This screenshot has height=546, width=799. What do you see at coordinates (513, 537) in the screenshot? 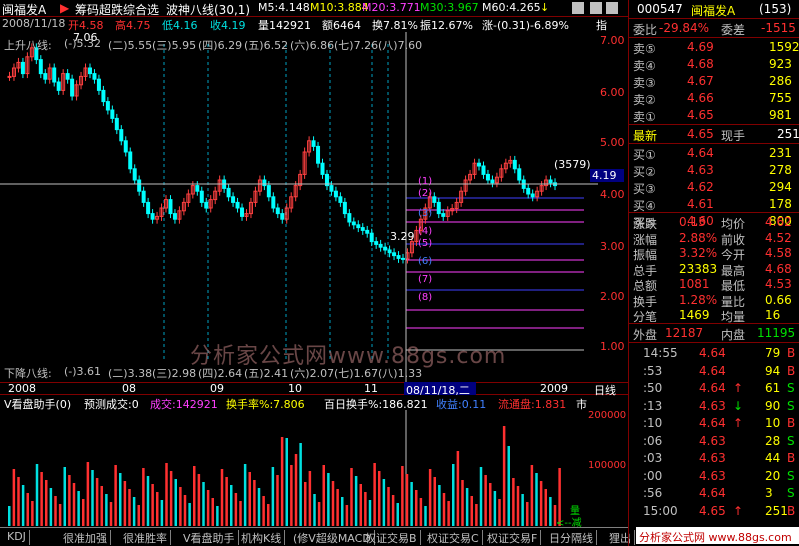
I see `indicator-tab: 权证交易F` at bounding box center [513, 537].